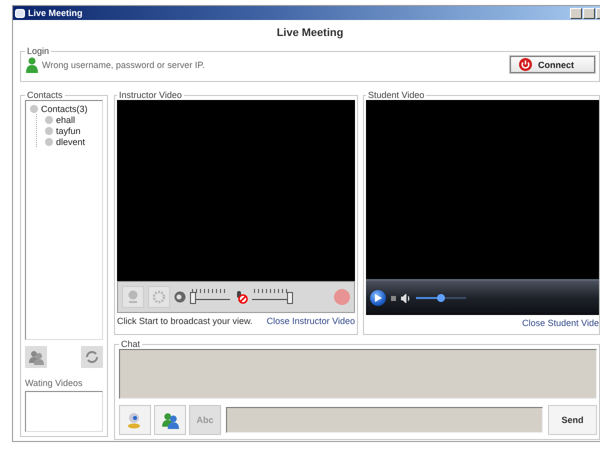 Image resolution: width=600 pixels, height=455 pixels. I want to click on group-label: Chat, so click(131, 344).